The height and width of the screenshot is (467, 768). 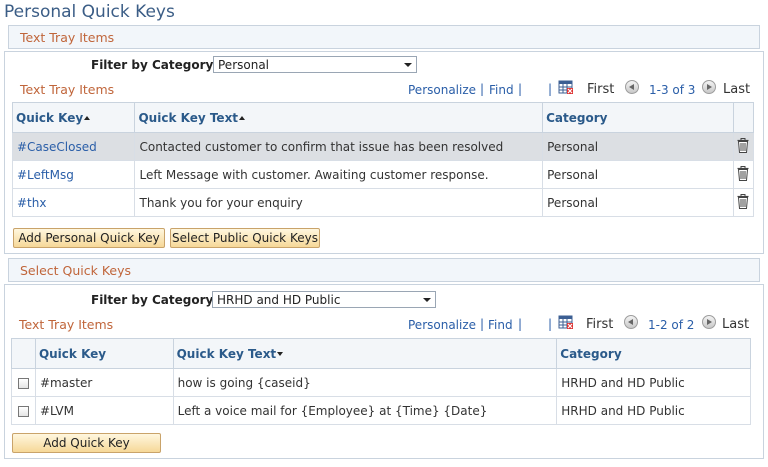 I want to click on add-personal-quick-key-button: Add Personal Quick Key, so click(x=89, y=238).